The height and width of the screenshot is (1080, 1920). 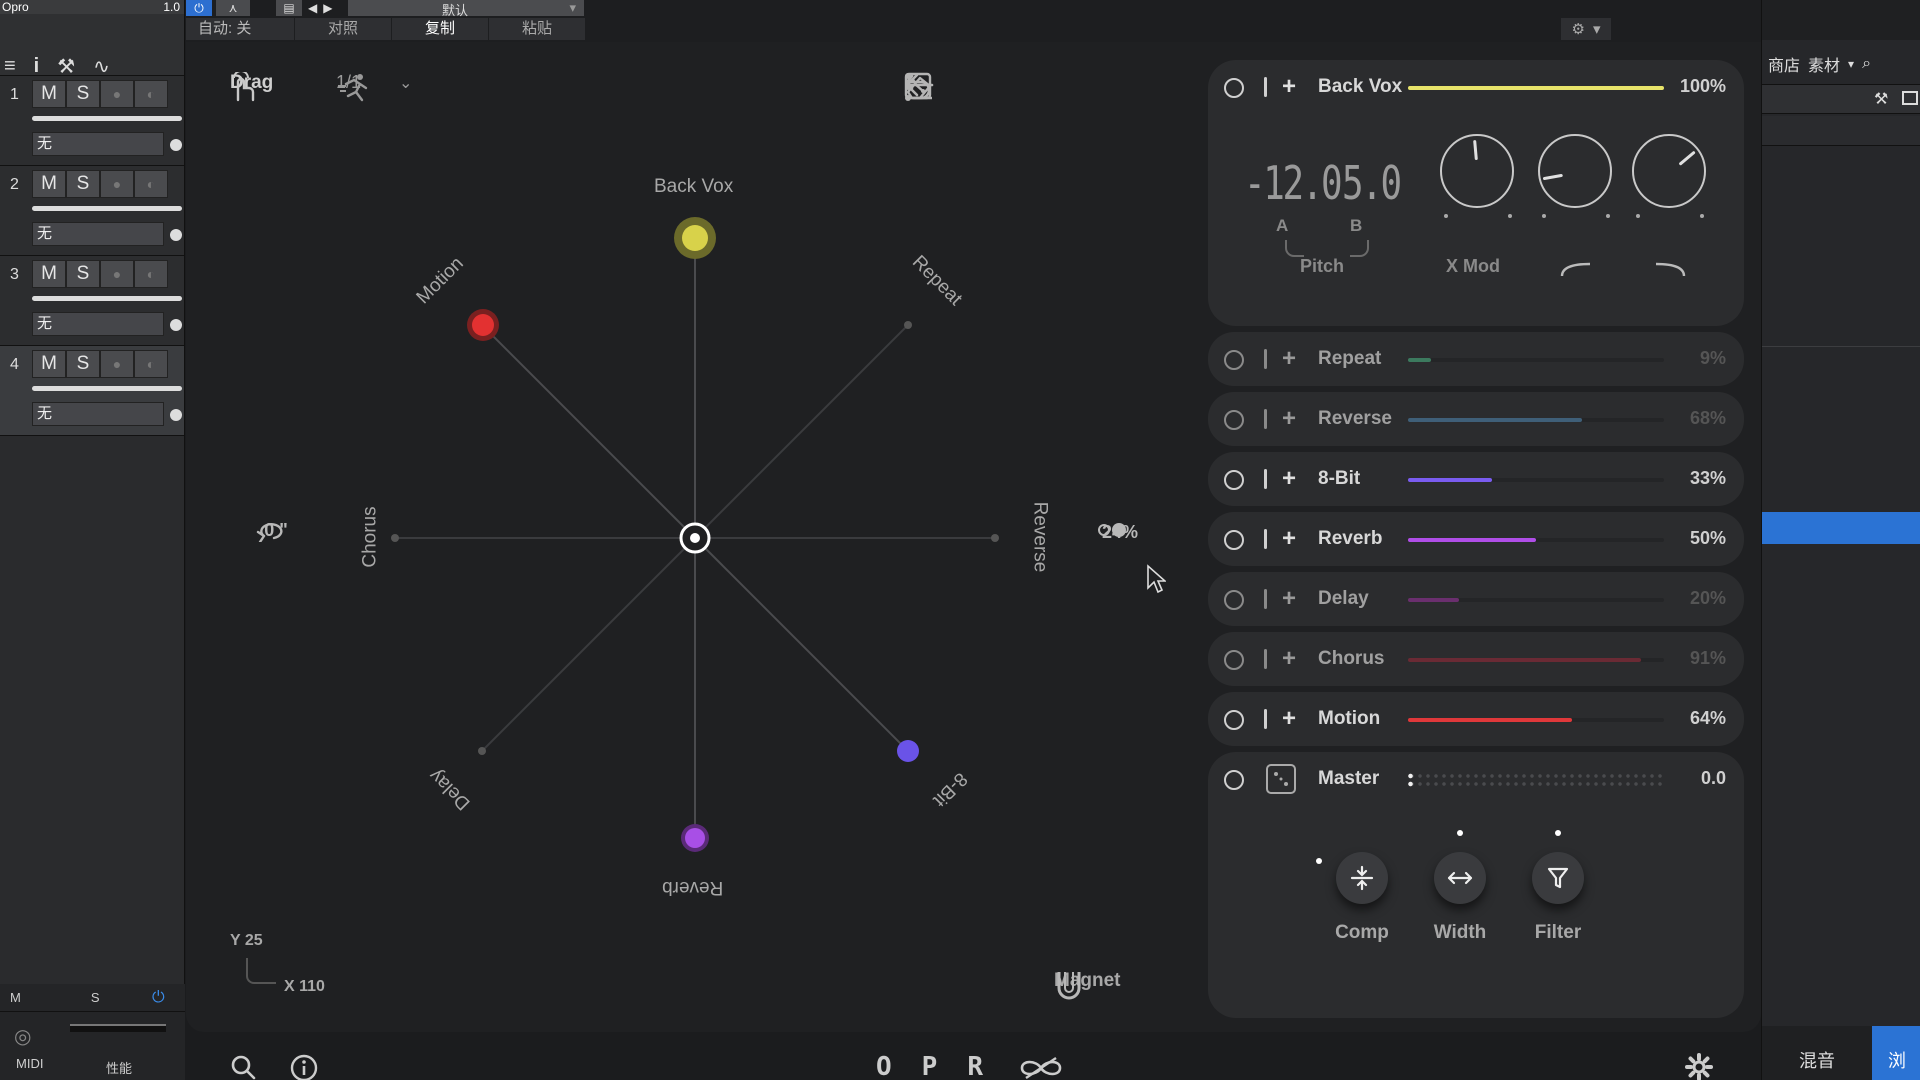 What do you see at coordinates (1087, 985) in the screenshot?
I see `magnet-toggle: Magnet` at bounding box center [1087, 985].